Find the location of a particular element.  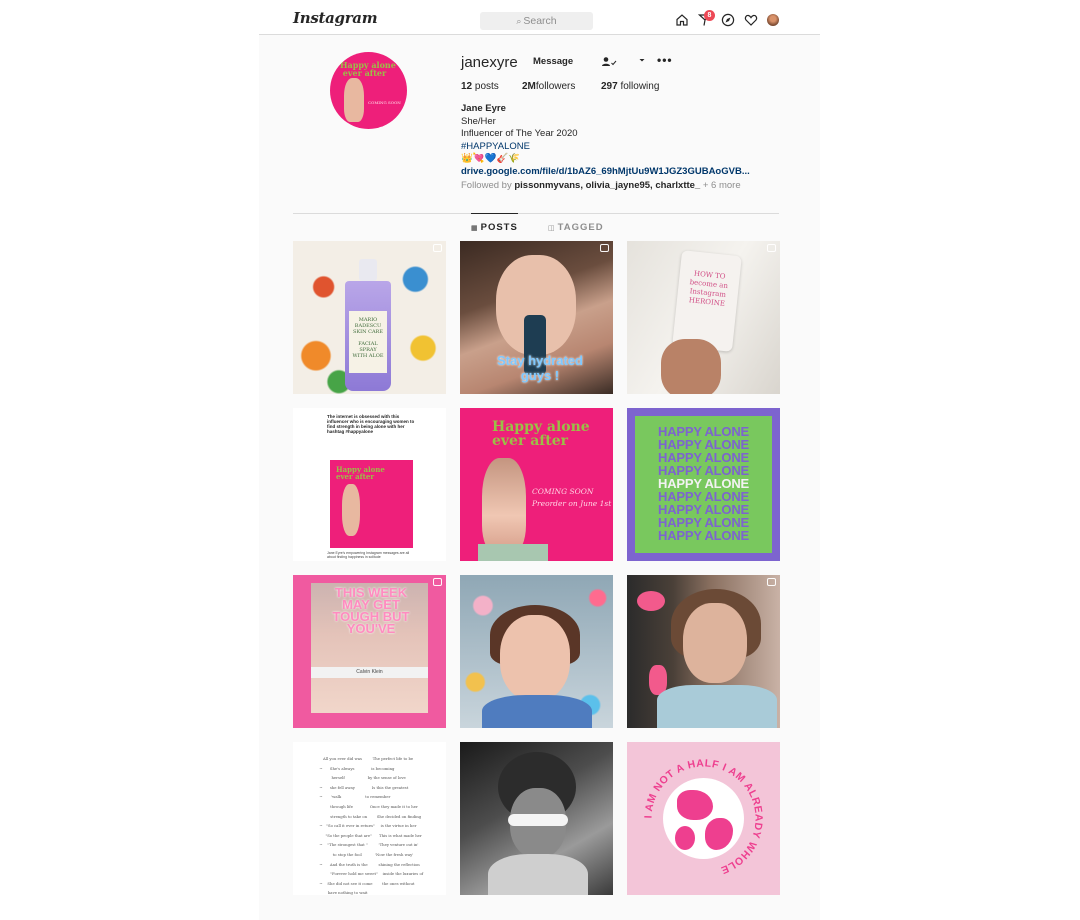

tab-posts: ▦ POSTS is located at coordinates (494, 227).